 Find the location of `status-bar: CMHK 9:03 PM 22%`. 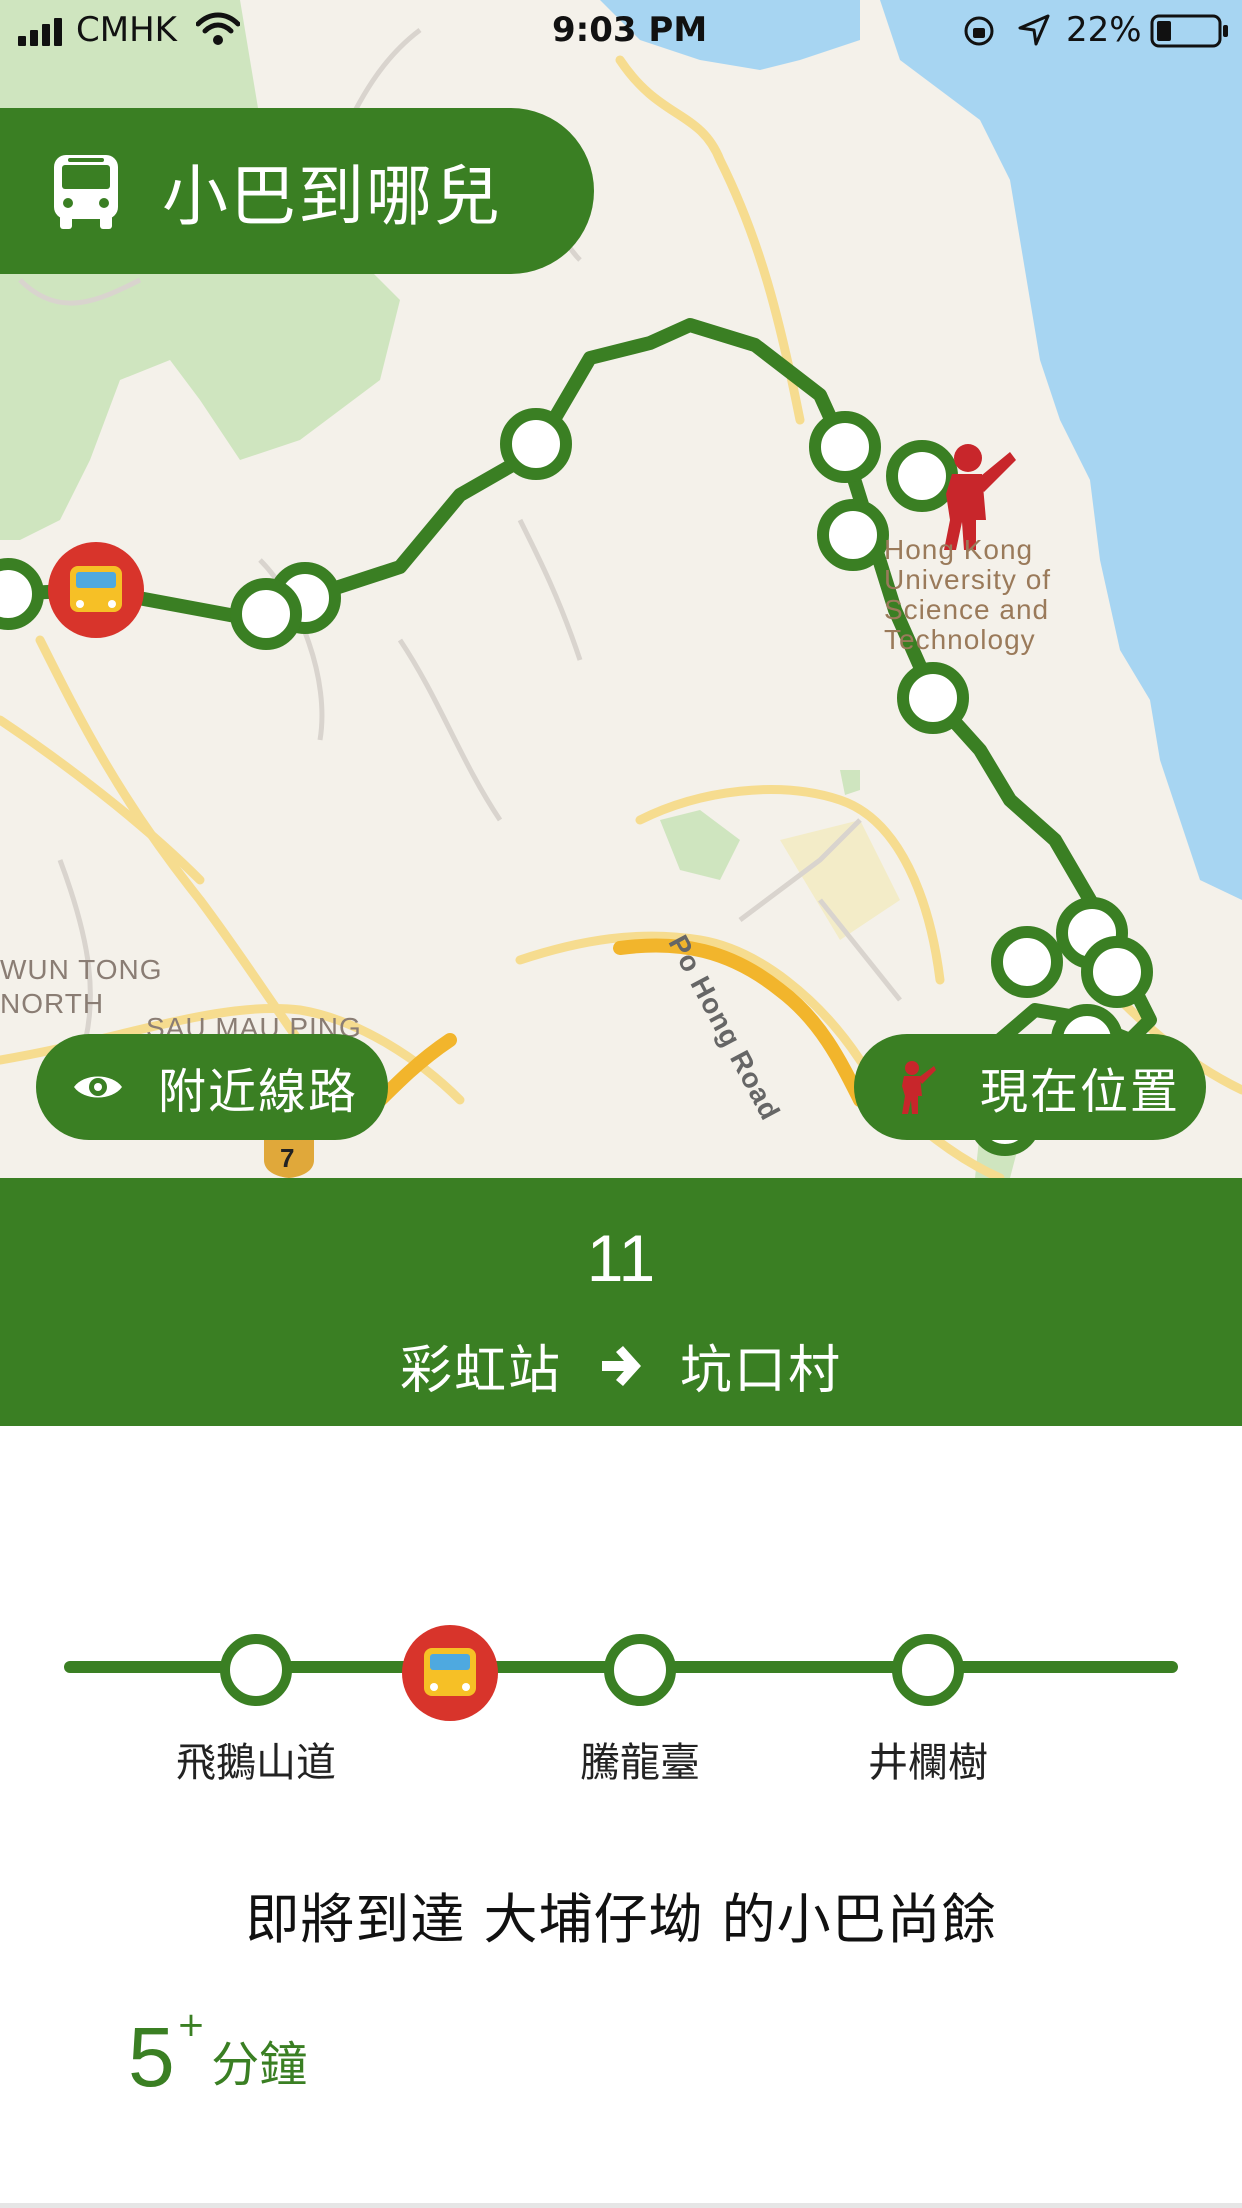

status-bar: CMHK 9:03 PM 22% is located at coordinates (621, 30).